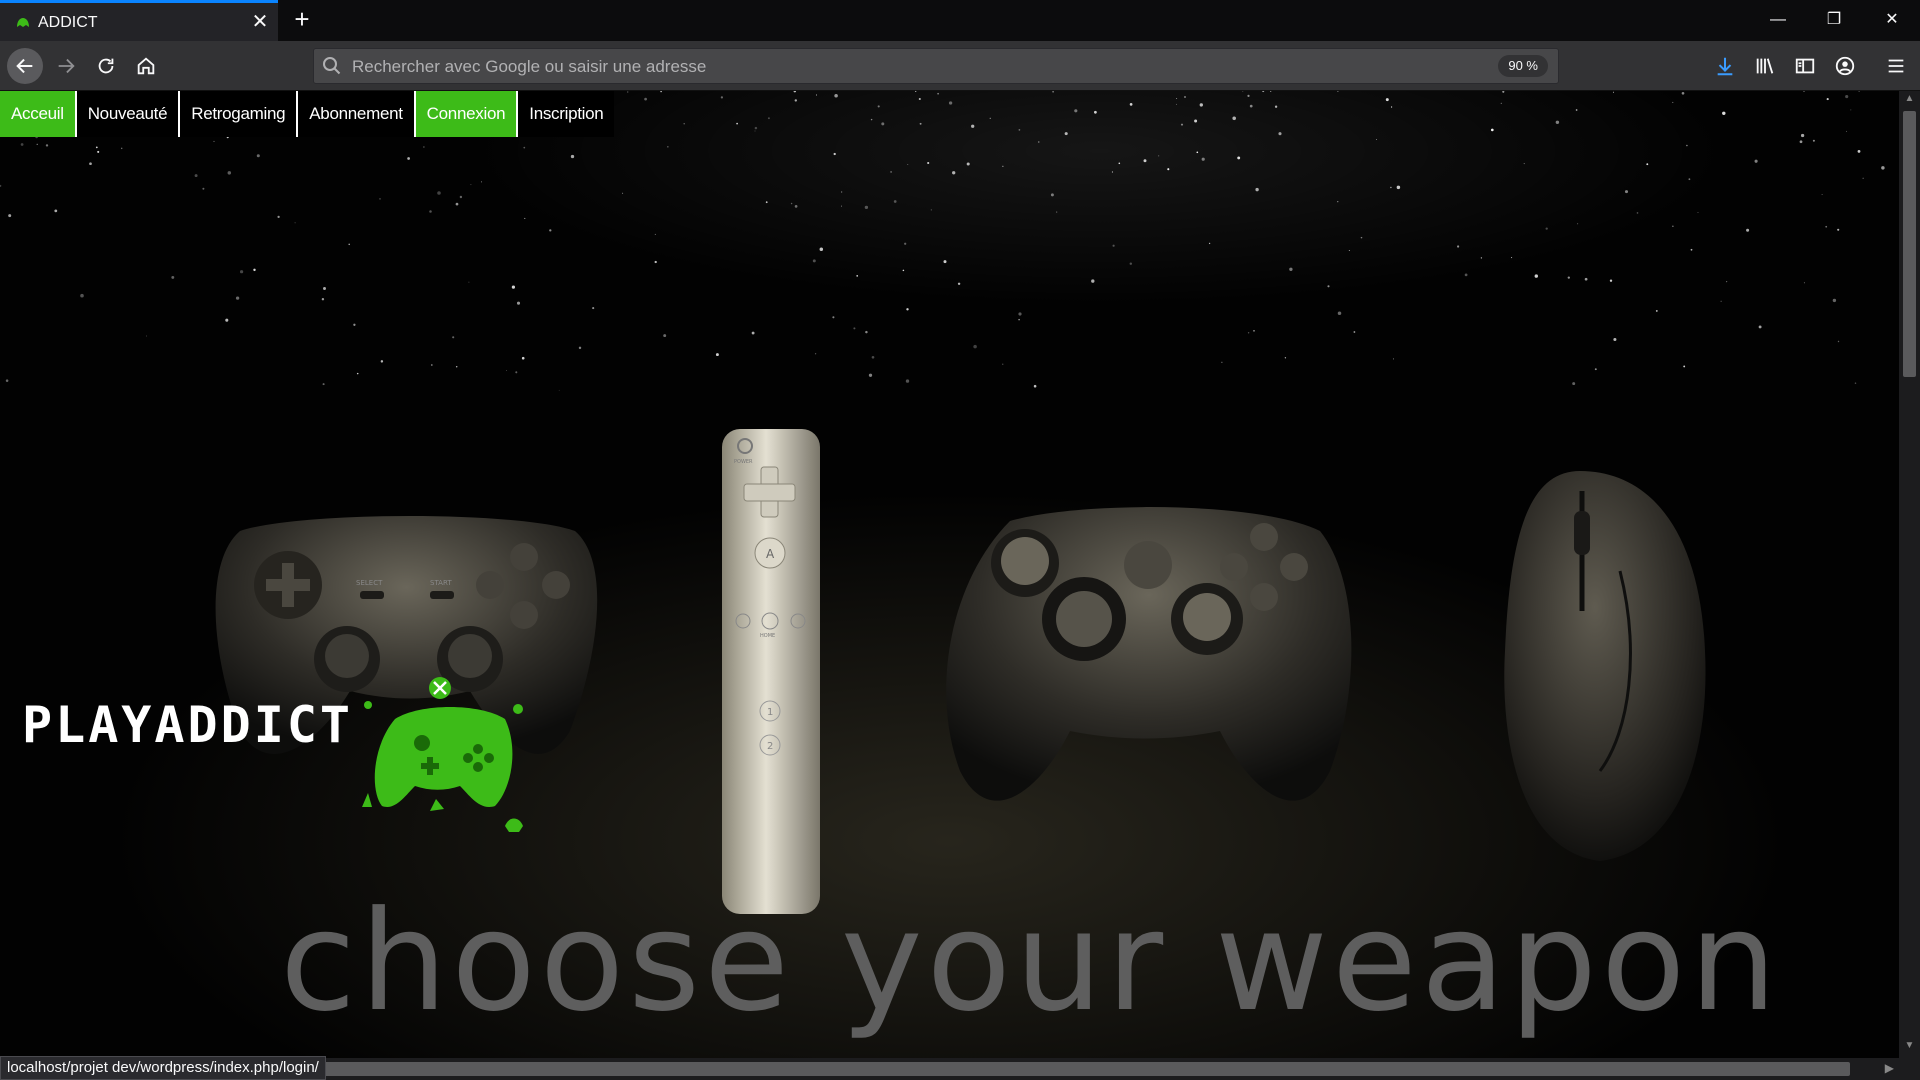  I want to click on minimize-button: —, so click(1778, 20).